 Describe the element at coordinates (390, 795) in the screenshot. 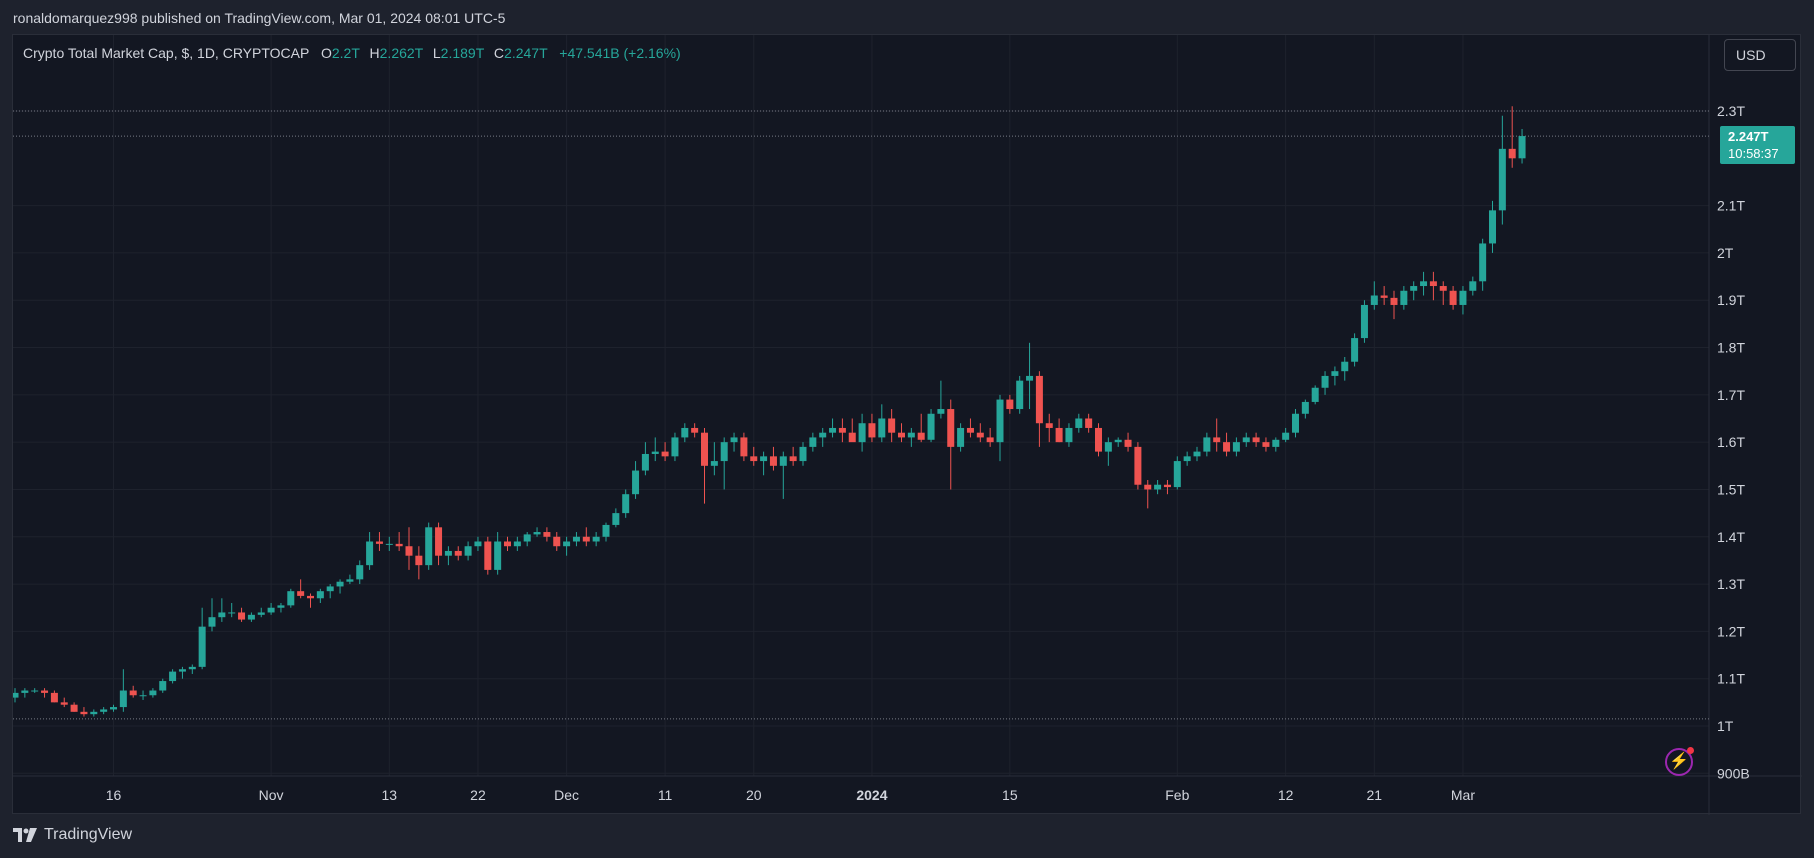

I see `x-tick-label: 13` at that location.